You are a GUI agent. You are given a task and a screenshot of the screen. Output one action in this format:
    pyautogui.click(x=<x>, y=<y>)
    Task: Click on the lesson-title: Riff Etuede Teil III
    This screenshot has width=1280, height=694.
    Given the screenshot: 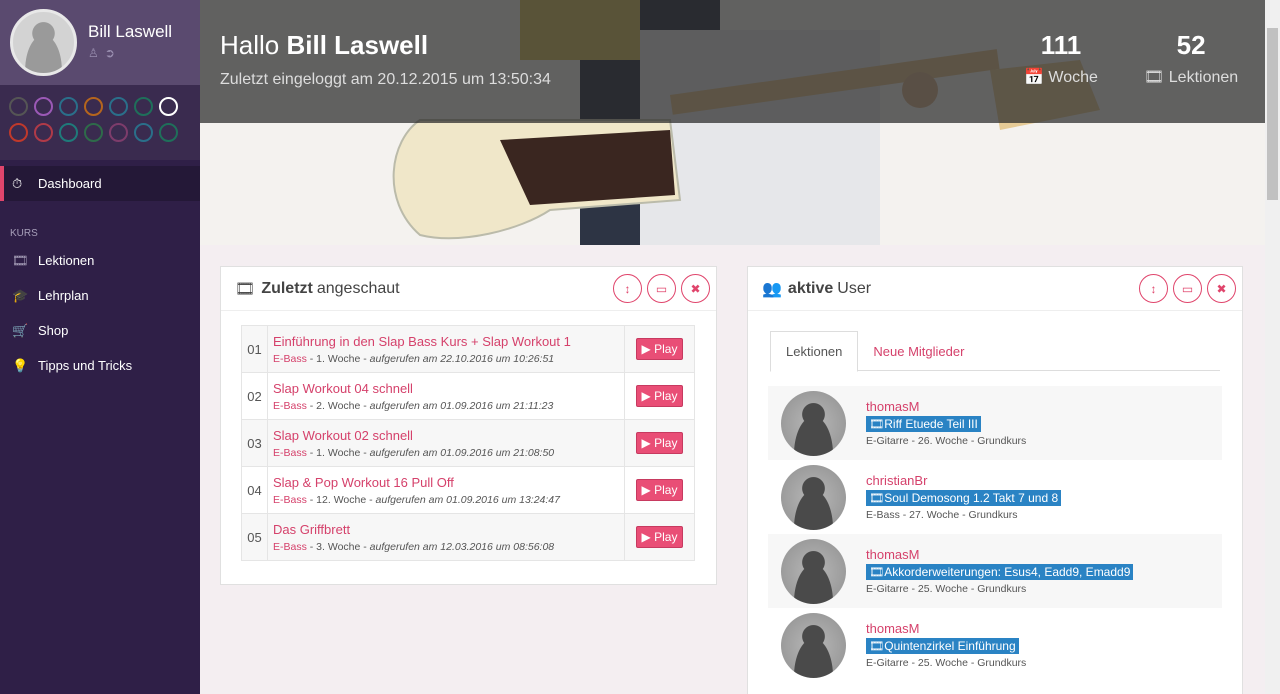 What is the action you would take?
    pyautogui.click(x=931, y=424)
    